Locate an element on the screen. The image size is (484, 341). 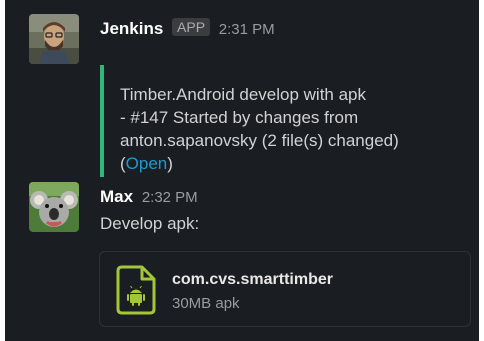
attachment-line: anton.sapanovsky (2 file(s) changed) is located at coordinates (259, 140).